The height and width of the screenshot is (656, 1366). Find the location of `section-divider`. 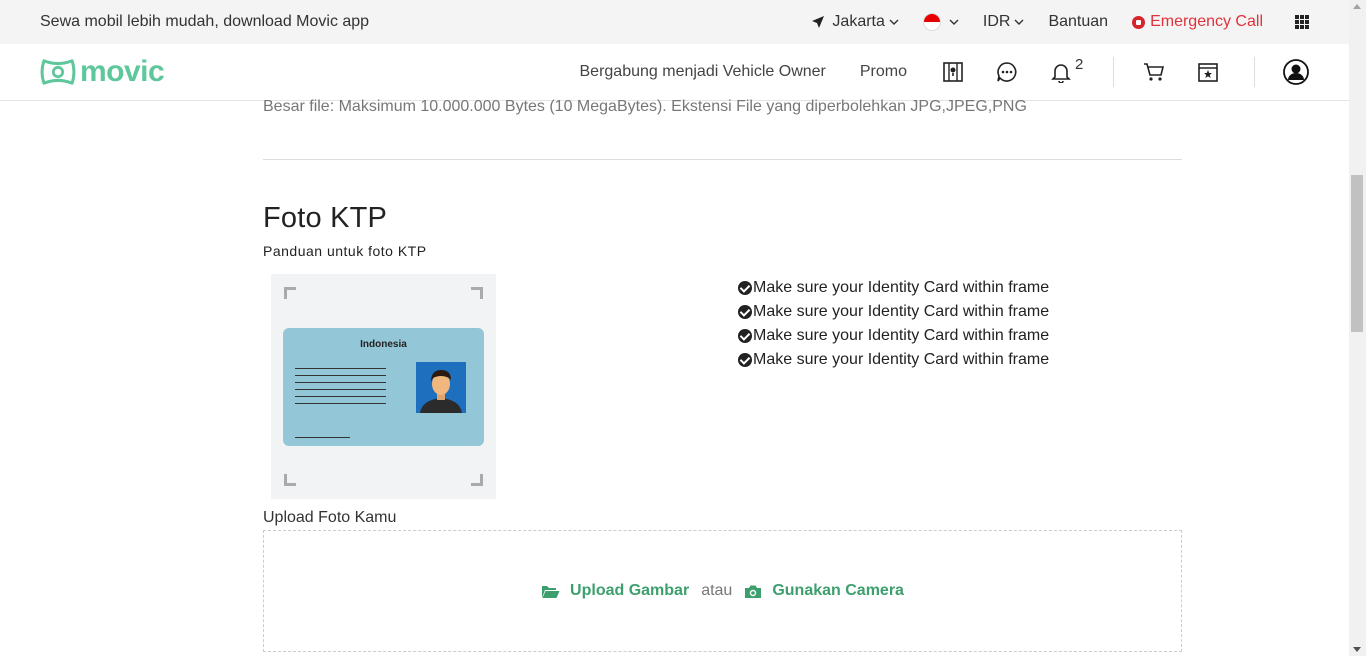

section-divider is located at coordinates (722, 159).